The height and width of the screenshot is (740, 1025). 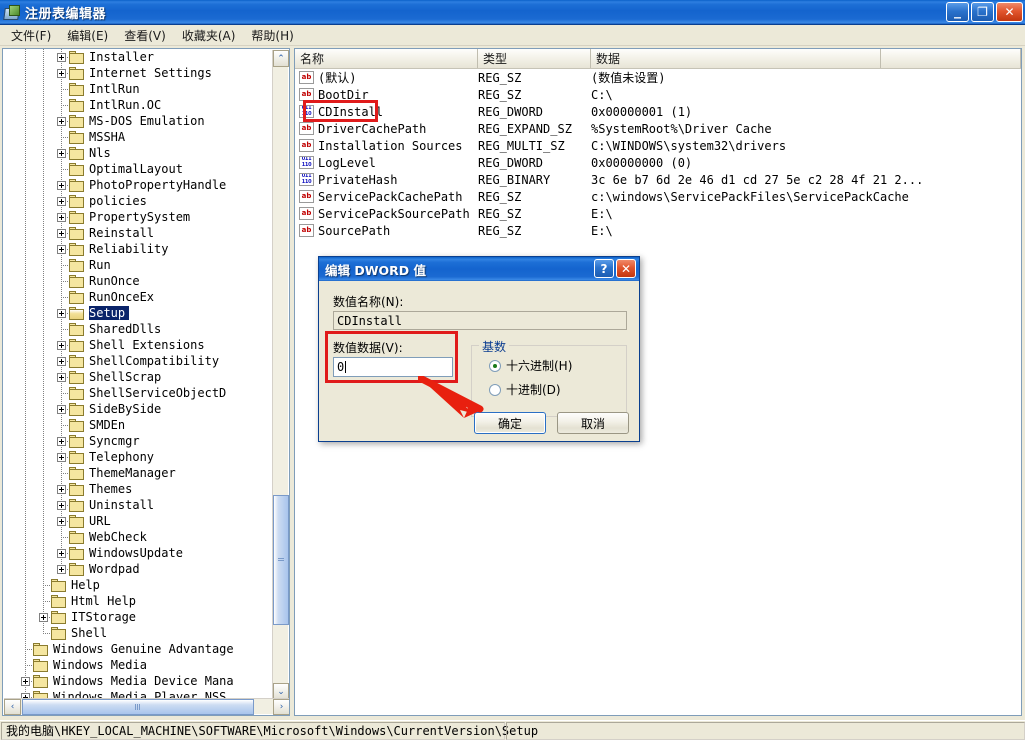 What do you see at coordinates (510, 423) in the screenshot?
I see `ok-button: 确定` at bounding box center [510, 423].